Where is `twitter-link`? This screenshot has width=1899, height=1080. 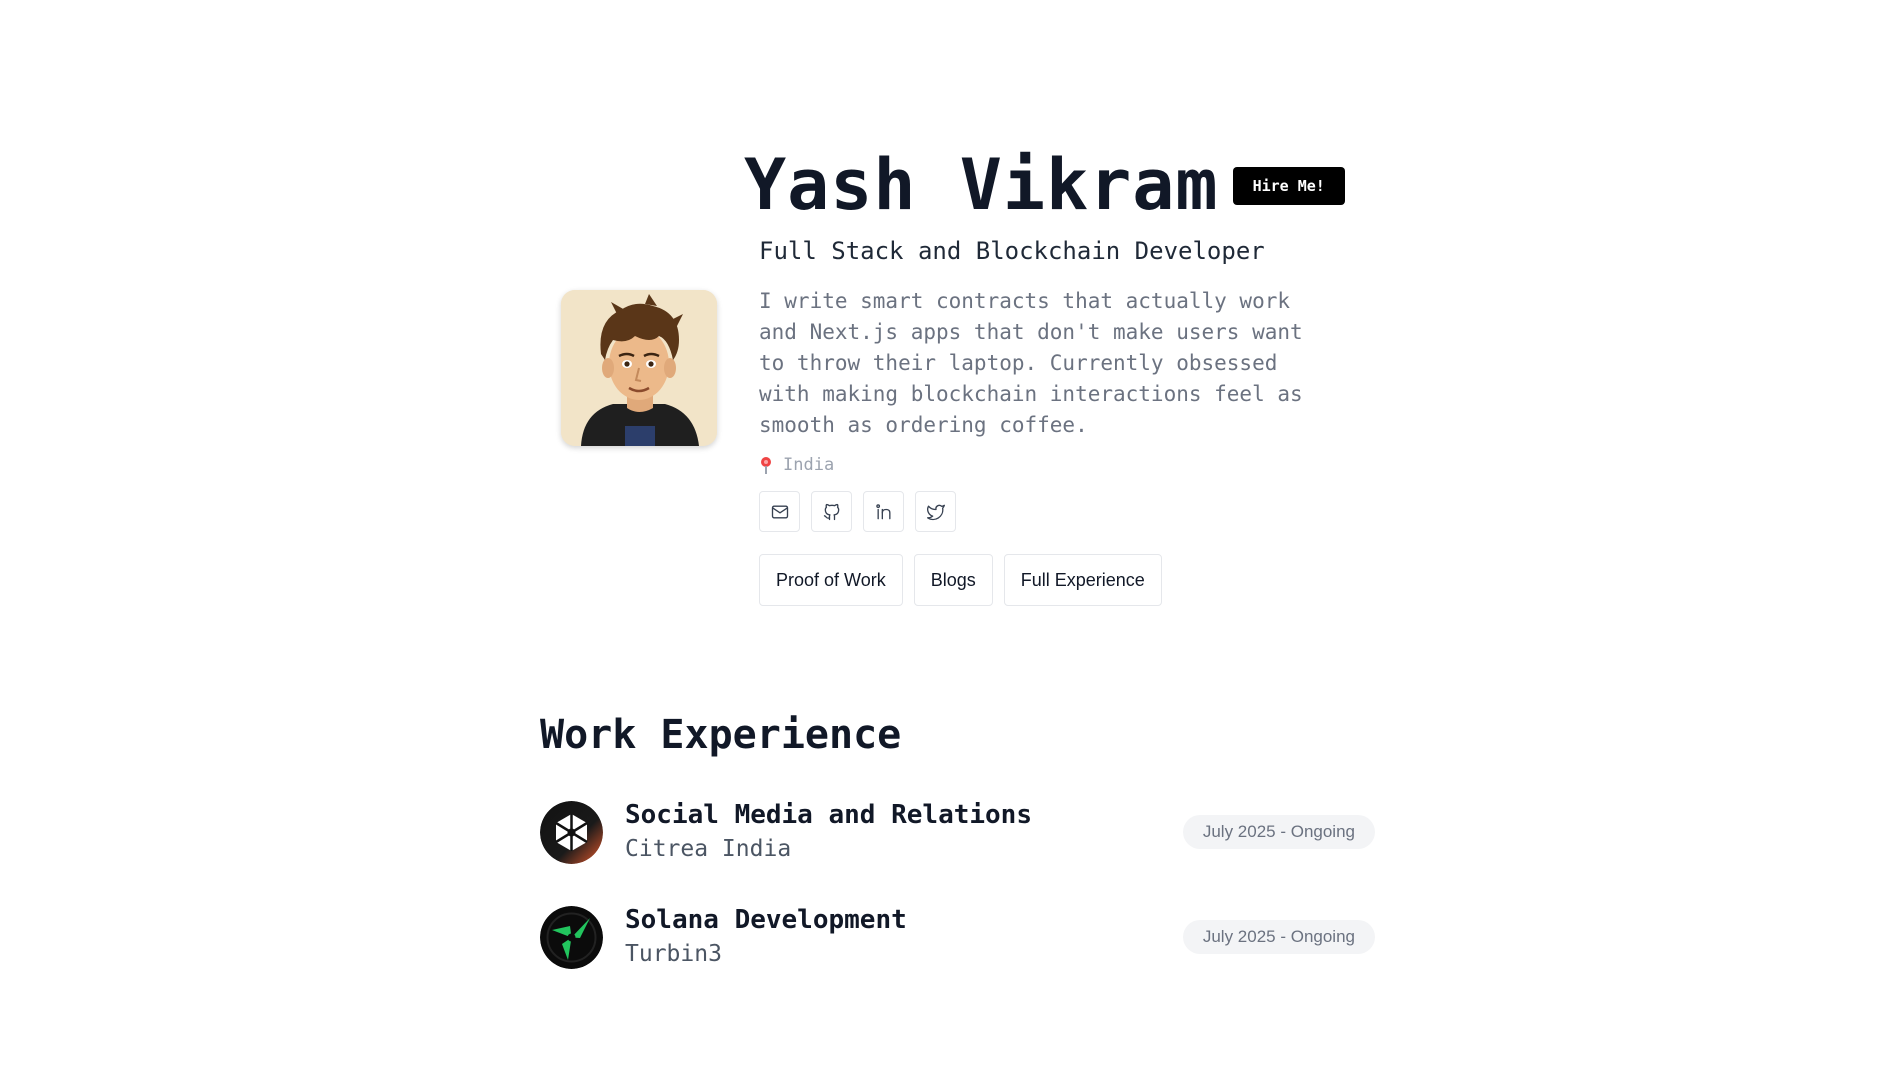
twitter-link is located at coordinates (935, 511).